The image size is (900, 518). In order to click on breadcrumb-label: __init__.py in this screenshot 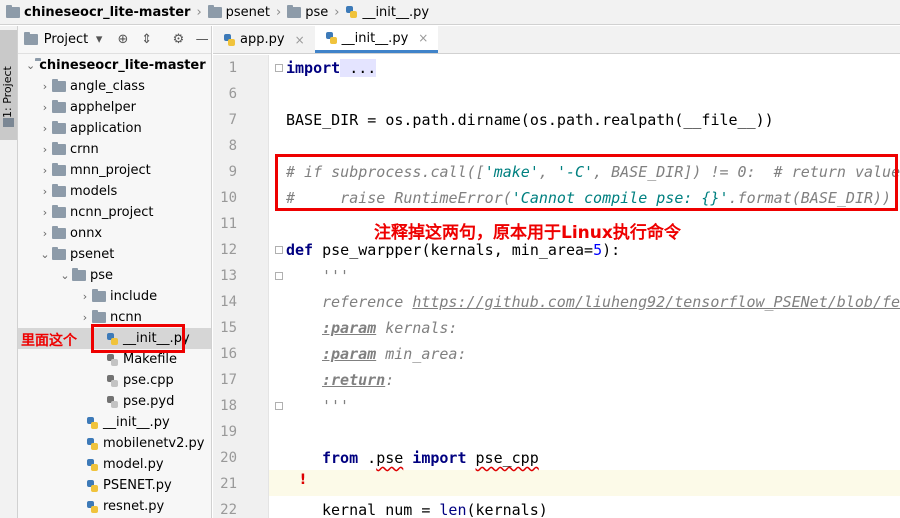, I will do `click(396, 12)`.